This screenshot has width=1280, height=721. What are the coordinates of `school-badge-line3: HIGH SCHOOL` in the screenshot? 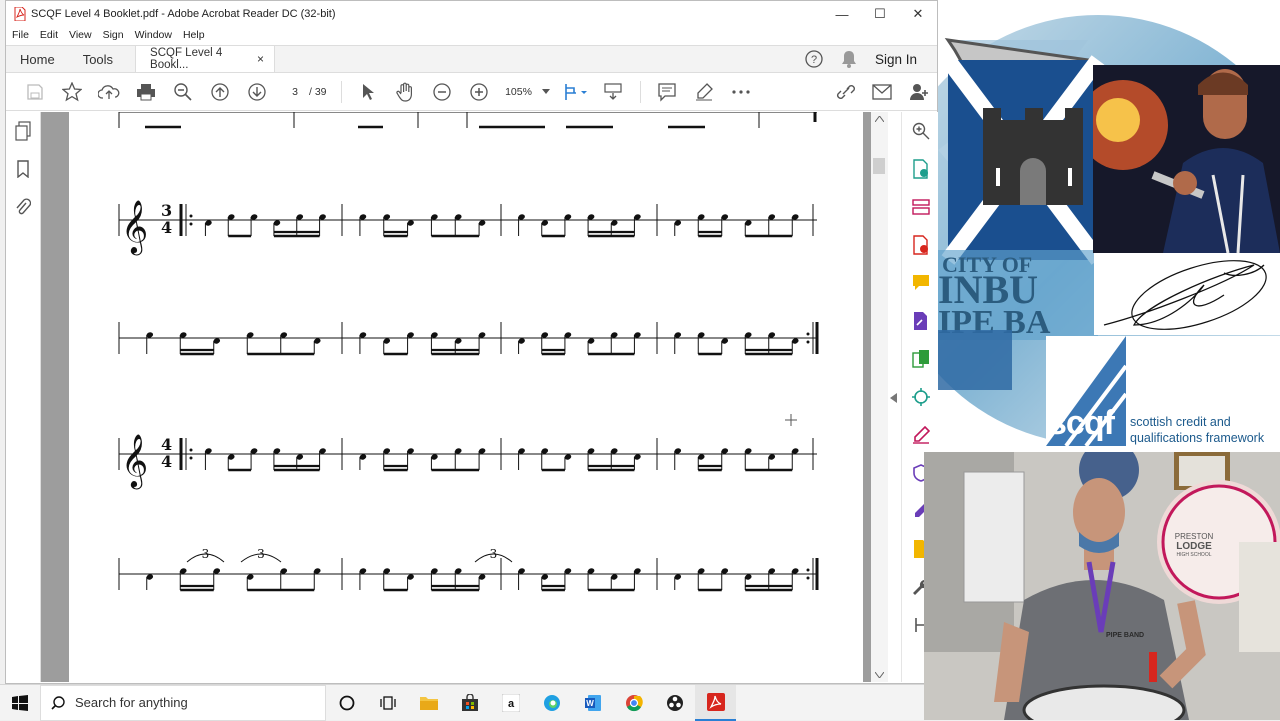 It's located at (1194, 555).